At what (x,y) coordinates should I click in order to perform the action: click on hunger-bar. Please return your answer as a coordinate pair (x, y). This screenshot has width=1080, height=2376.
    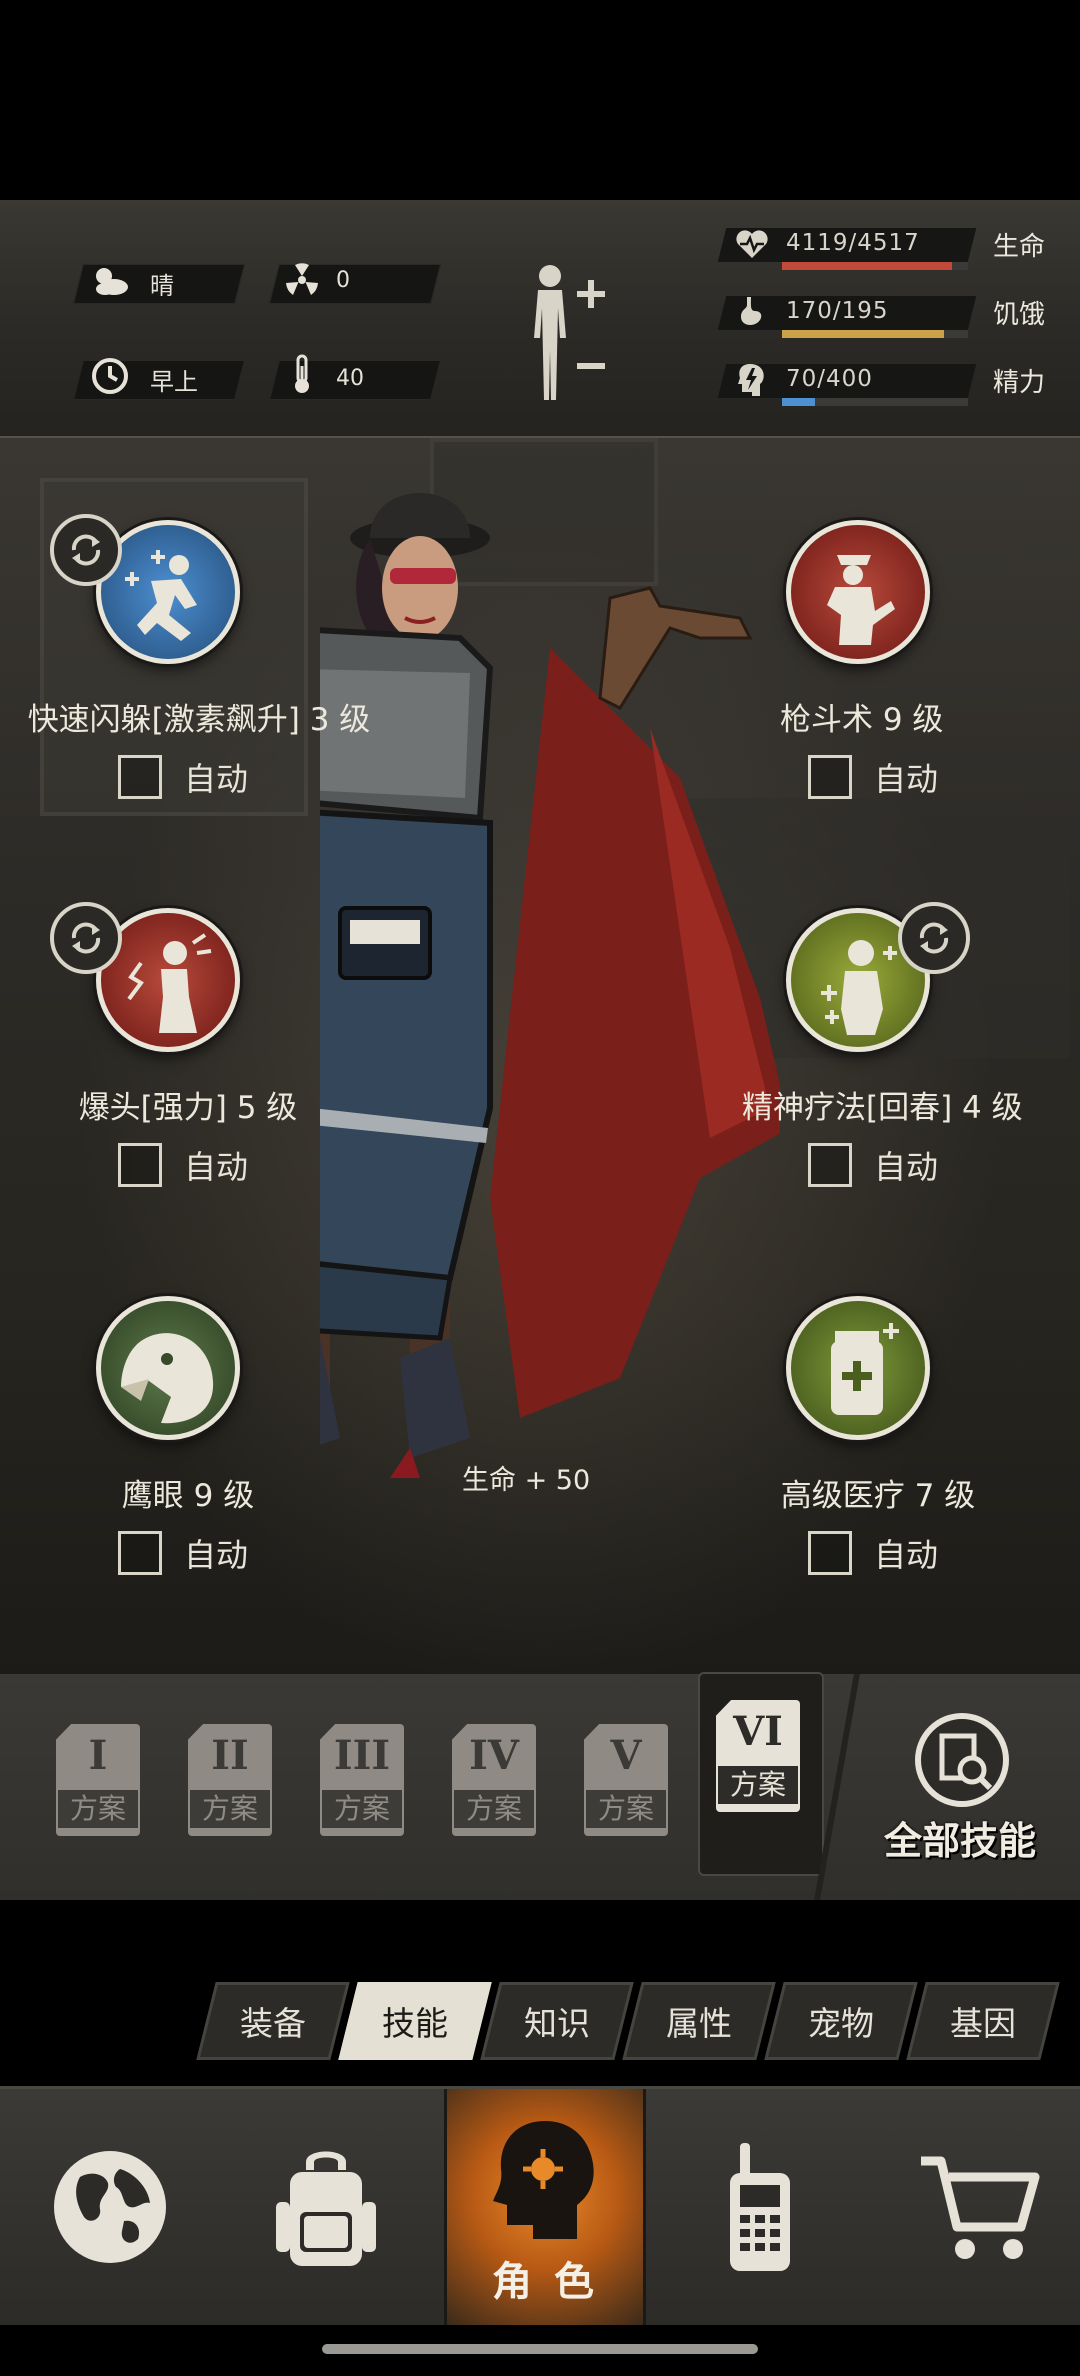
    Looking at the image, I should click on (875, 334).